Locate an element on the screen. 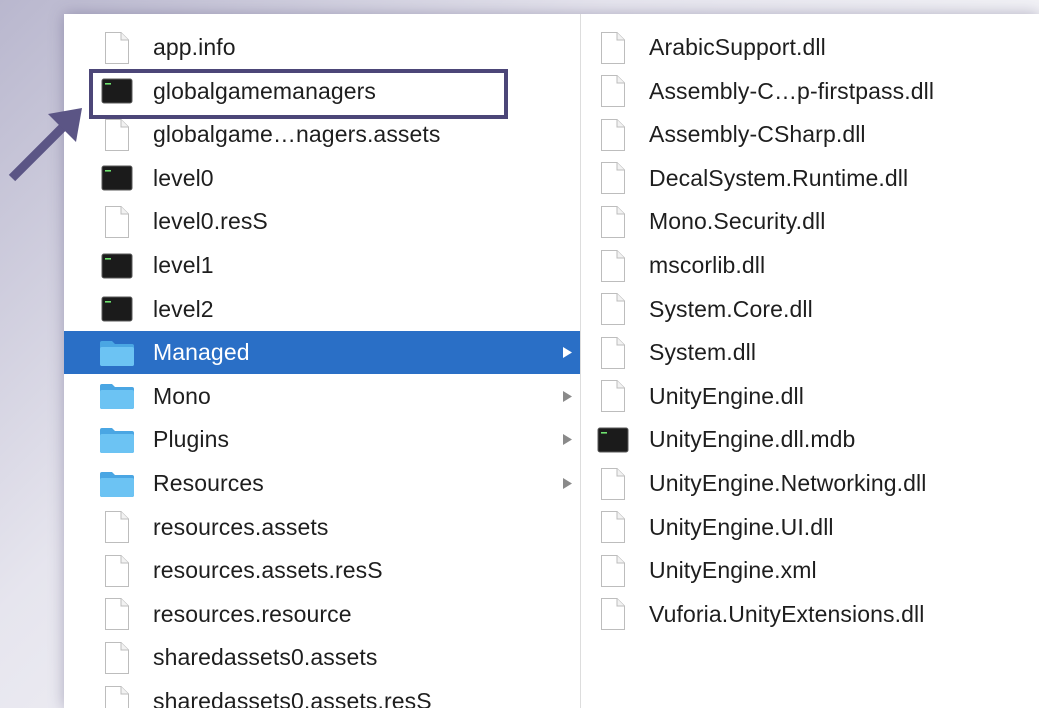 This screenshot has height=708, width=1039. row-label: sharedassets0.assets is located at coordinates (265, 657).